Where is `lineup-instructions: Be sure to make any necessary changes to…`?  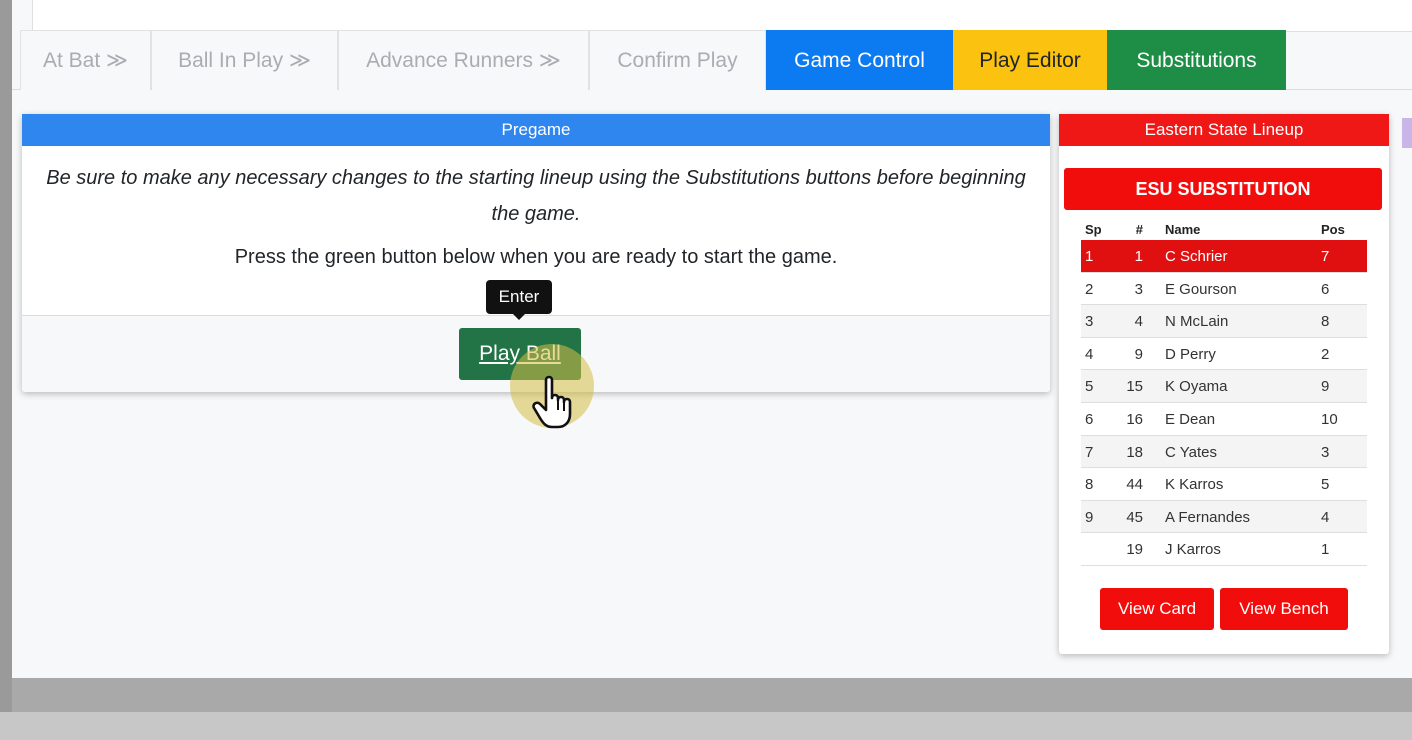 lineup-instructions: Be sure to make any necessary changes to… is located at coordinates (536, 196).